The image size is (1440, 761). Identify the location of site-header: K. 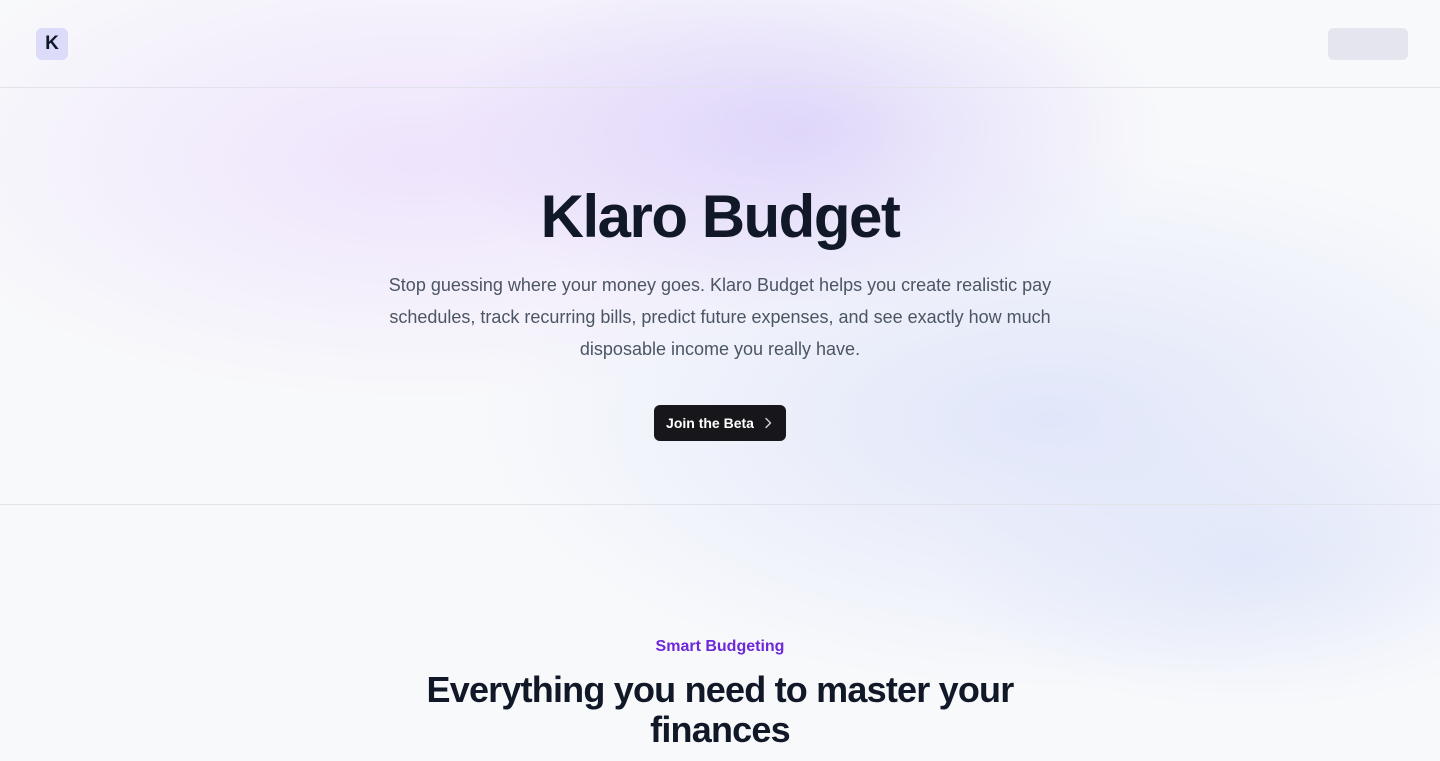
(720, 44).